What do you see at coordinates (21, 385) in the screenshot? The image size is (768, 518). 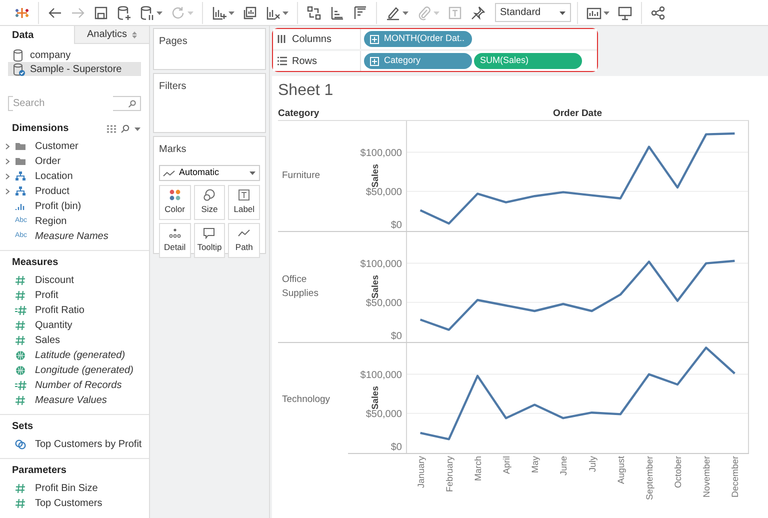 I see `calculated-number-icon` at bounding box center [21, 385].